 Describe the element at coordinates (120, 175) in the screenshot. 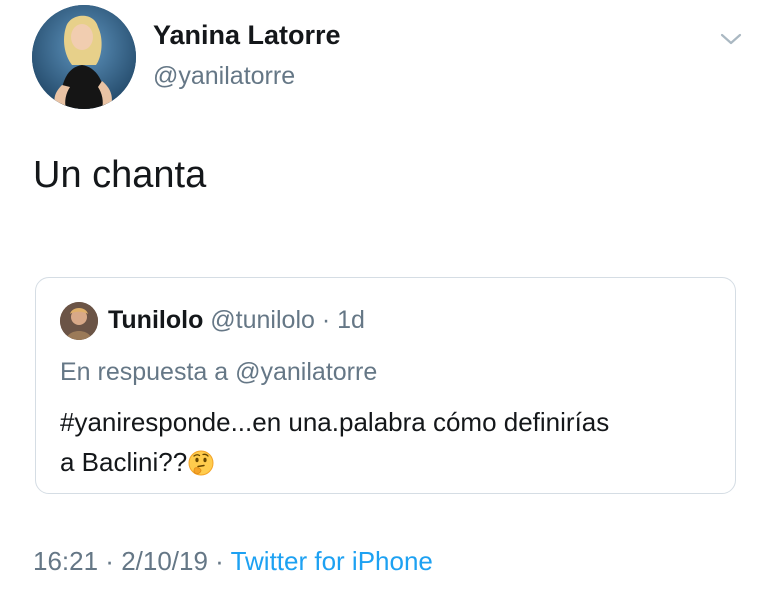

I see `tweet-text: Un chanta` at that location.